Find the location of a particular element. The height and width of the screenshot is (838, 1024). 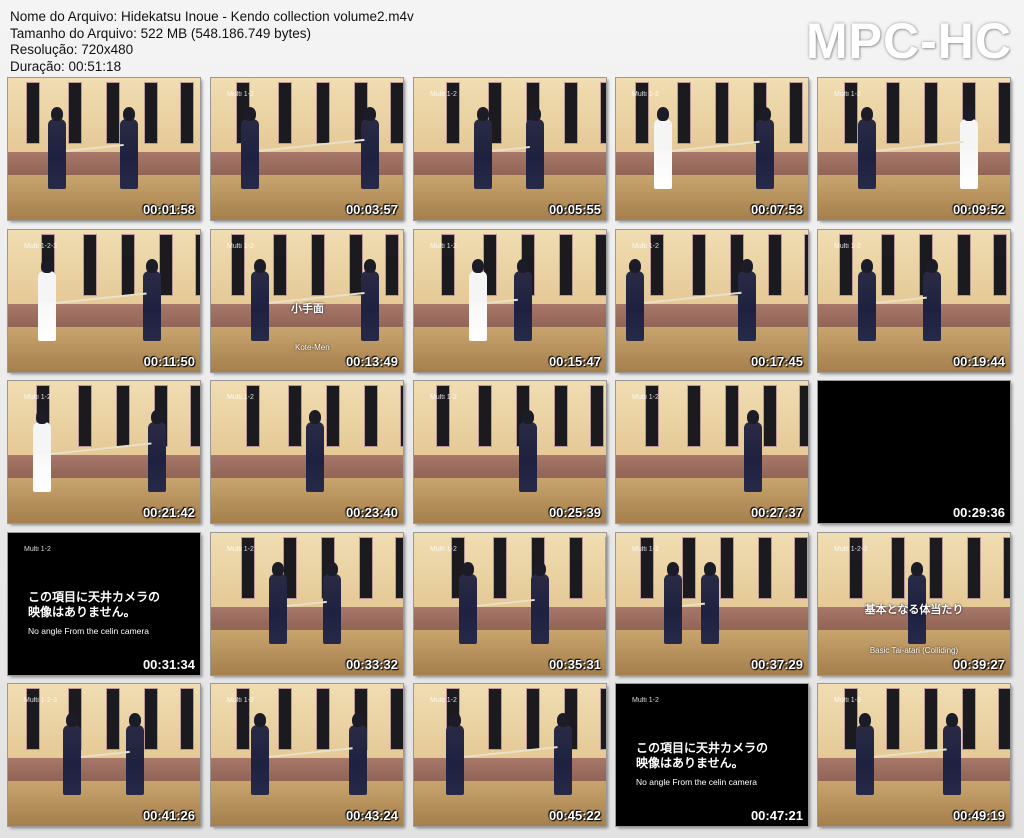

file-resolution: Resolução: 720x480 is located at coordinates (72, 49).